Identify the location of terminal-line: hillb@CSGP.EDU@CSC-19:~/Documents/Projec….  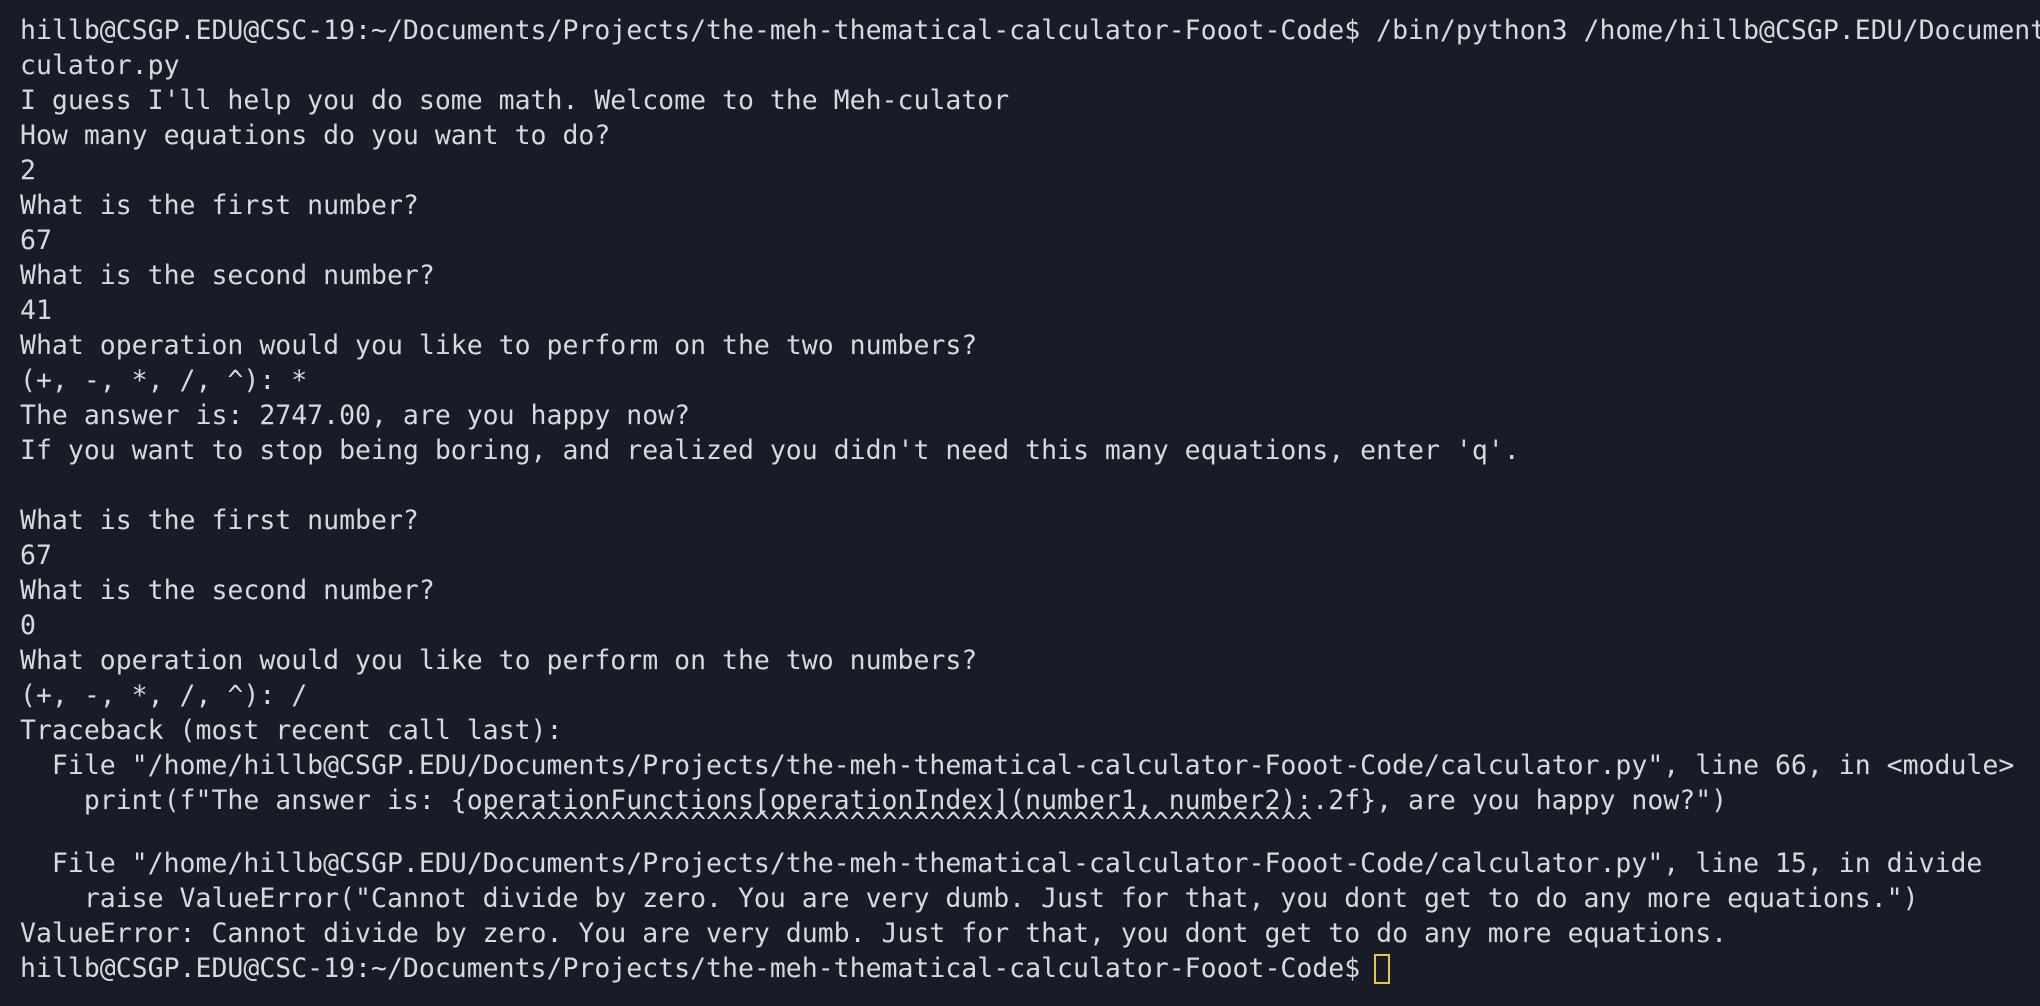
(1030, 30).